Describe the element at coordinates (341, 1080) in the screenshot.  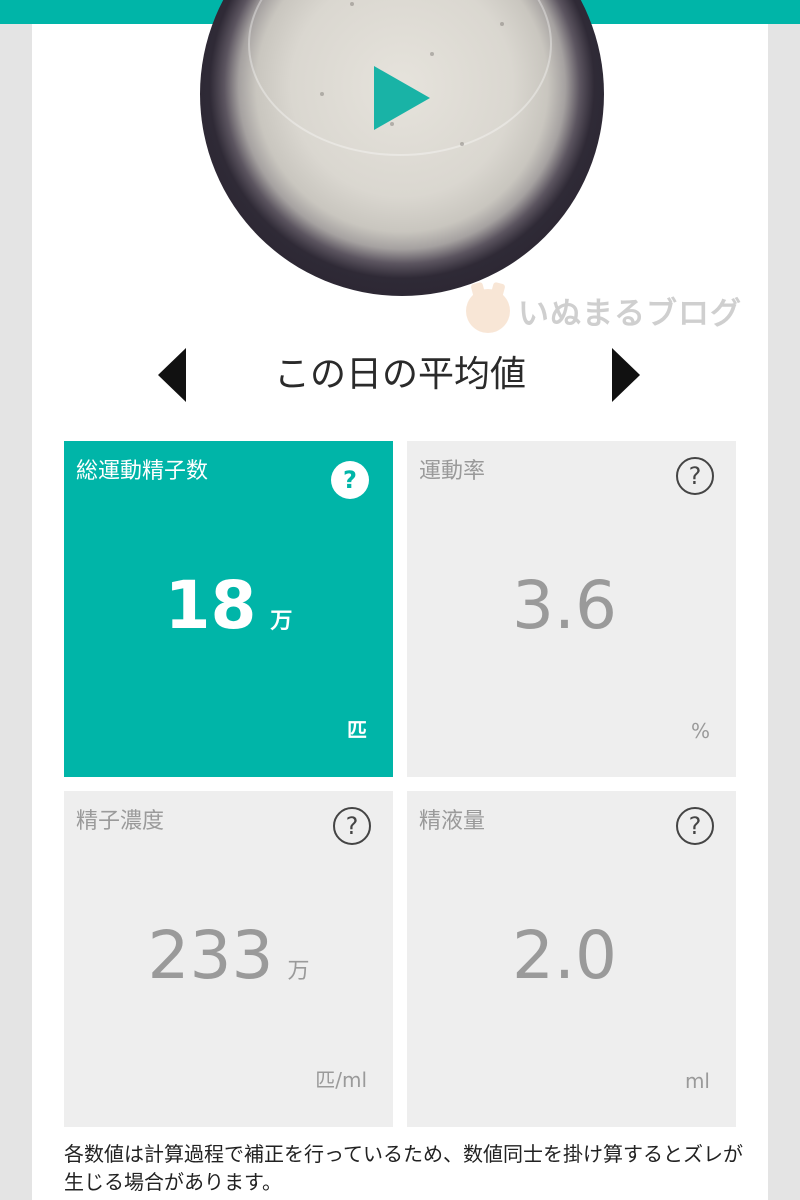
I see `metric-unit: 匹/ml` at that location.